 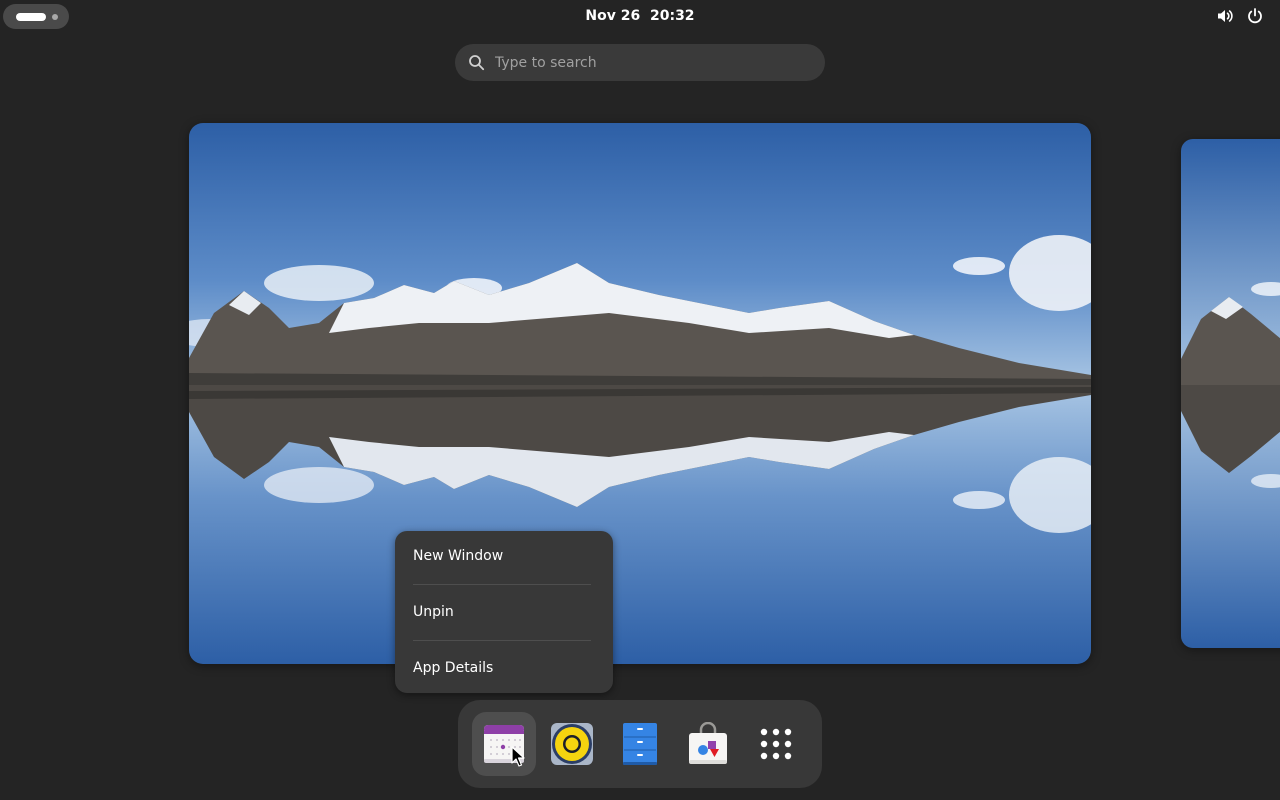 What do you see at coordinates (650, 62) in the screenshot?
I see `search-input` at bounding box center [650, 62].